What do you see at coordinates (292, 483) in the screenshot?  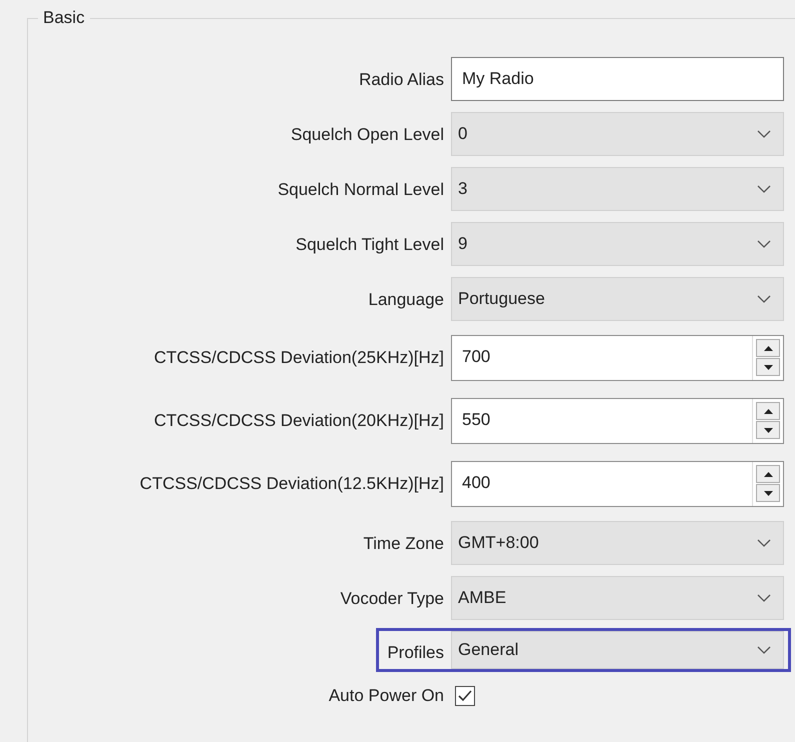 I see `field-label: CTCSS/CDCSS Deviation(12.5KHz)[Hz]` at bounding box center [292, 483].